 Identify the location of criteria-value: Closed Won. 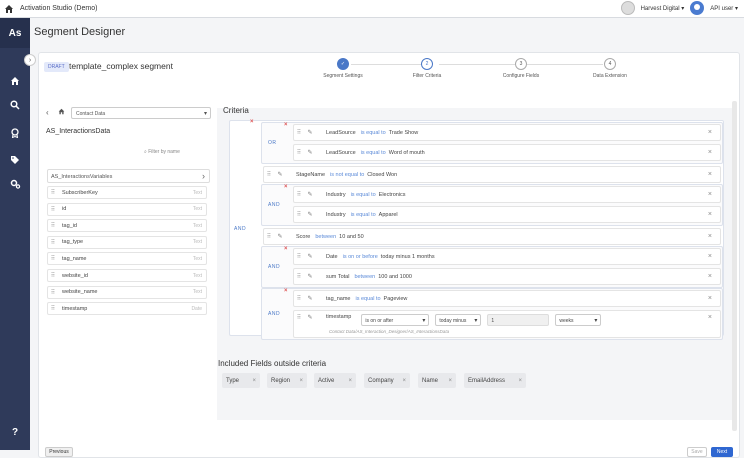
(382, 175).